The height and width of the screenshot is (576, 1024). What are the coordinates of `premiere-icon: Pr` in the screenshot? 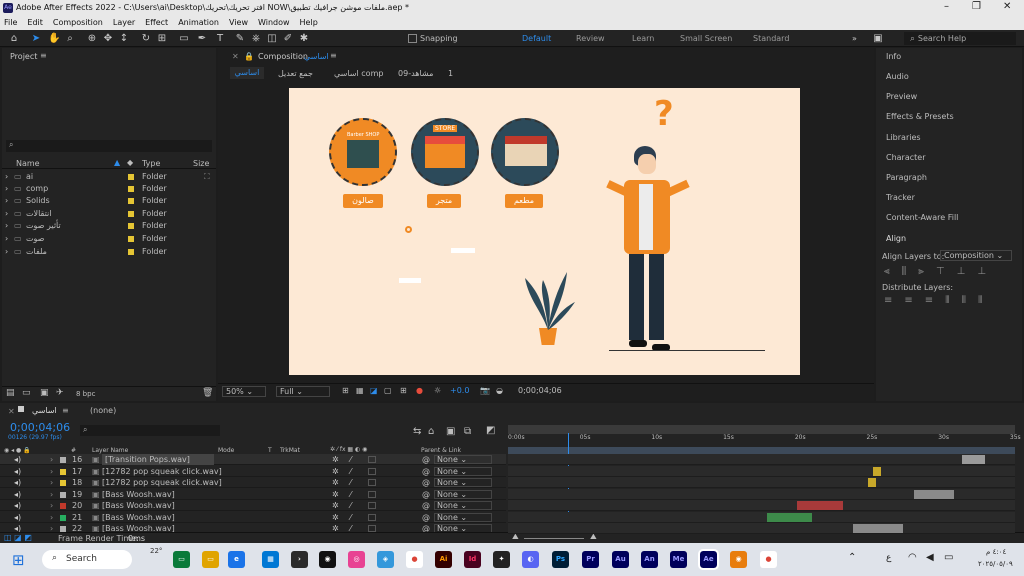 It's located at (590, 559).